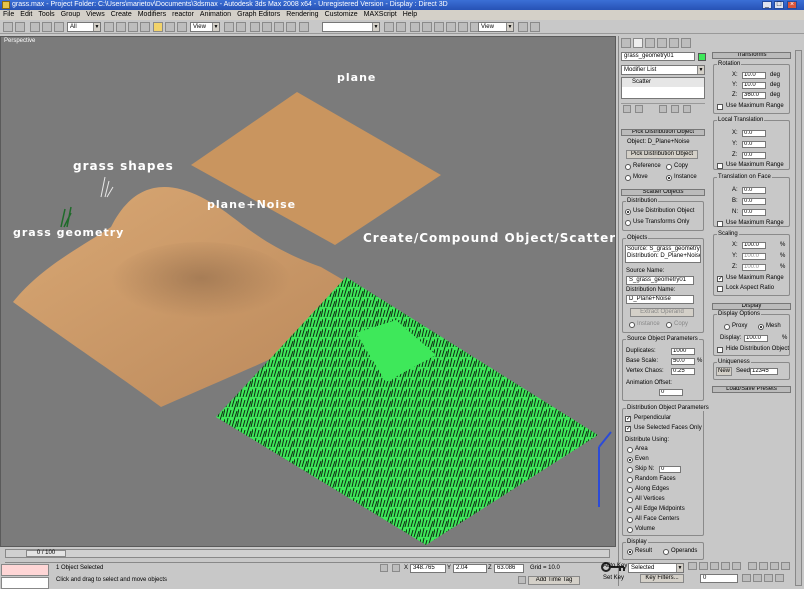 The height and width of the screenshot is (589, 804). Describe the element at coordinates (660, 299) in the screenshot. I see `dist-name-field: D_Plane+Noise` at that location.